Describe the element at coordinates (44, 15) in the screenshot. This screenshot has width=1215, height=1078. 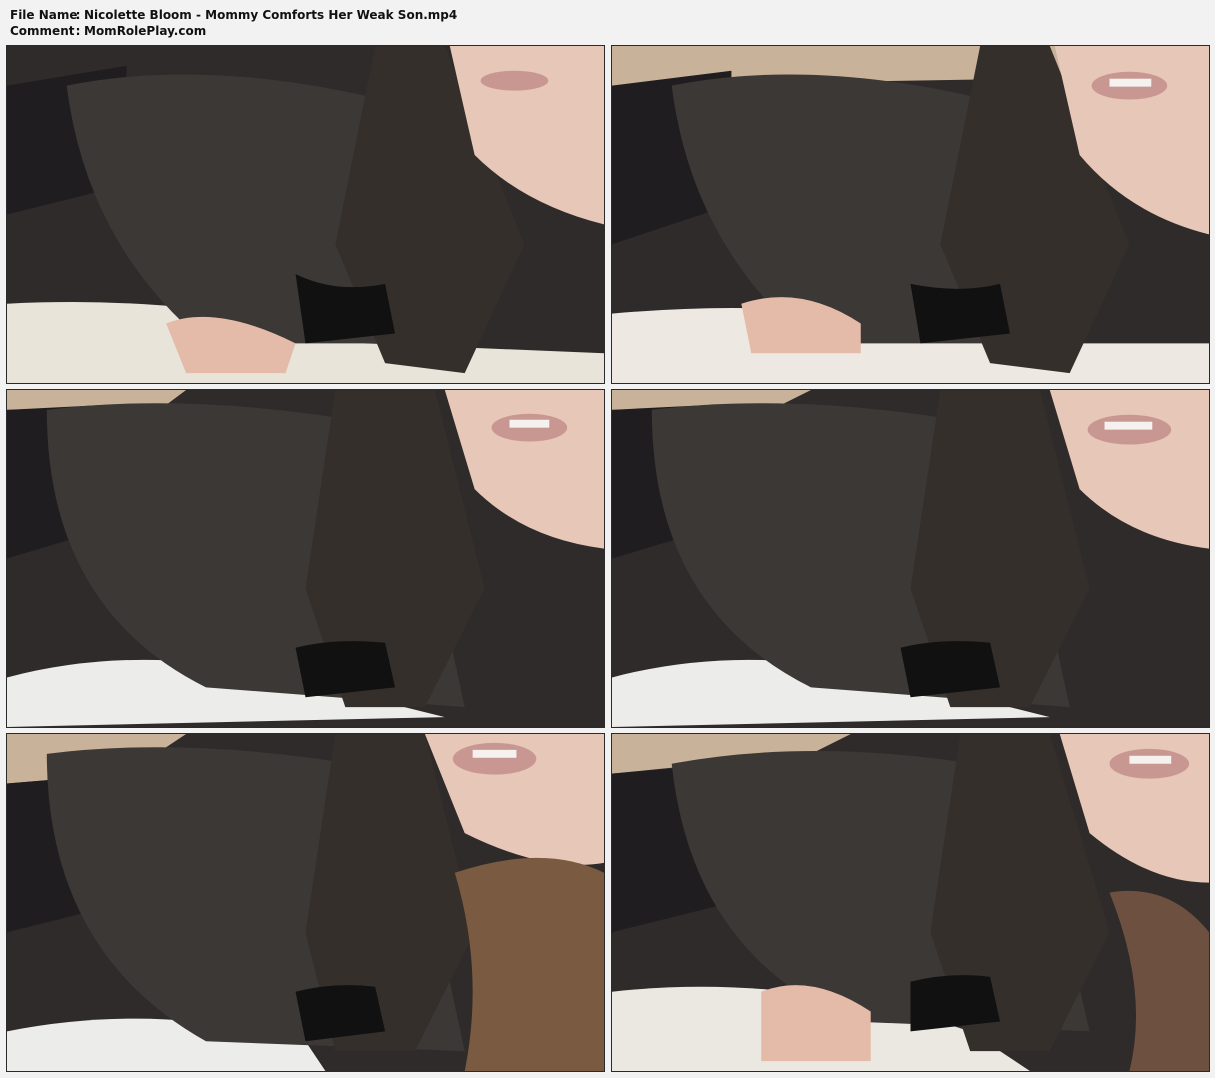
I see `file-name-label: File Name` at that location.